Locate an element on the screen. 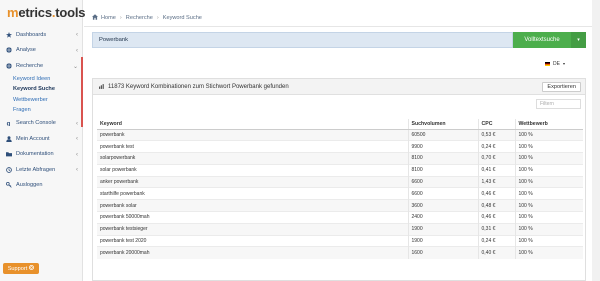 Image resolution: width=600 pixels, height=281 pixels. caret-down-icon: ▾ is located at coordinates (563, 63).